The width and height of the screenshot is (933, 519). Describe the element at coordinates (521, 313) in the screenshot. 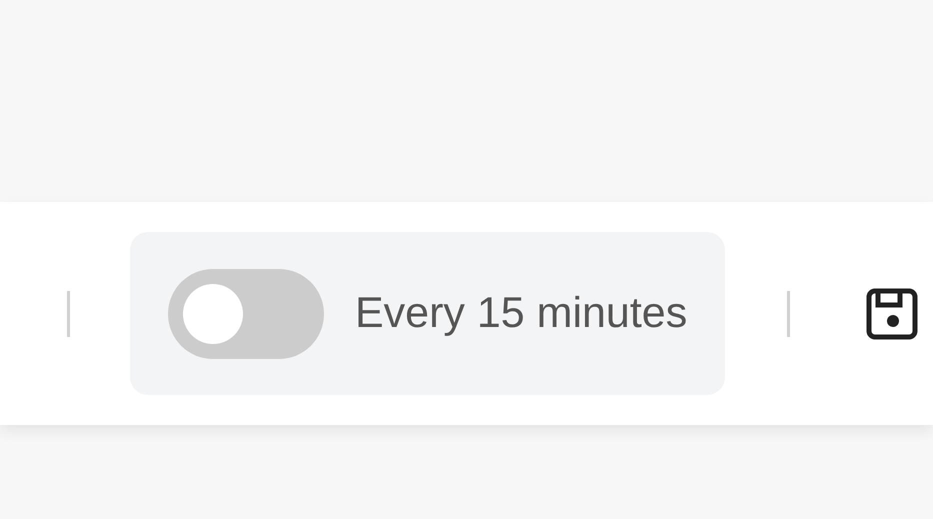

I see `schedule-label: Every 15 minutes` at that location.